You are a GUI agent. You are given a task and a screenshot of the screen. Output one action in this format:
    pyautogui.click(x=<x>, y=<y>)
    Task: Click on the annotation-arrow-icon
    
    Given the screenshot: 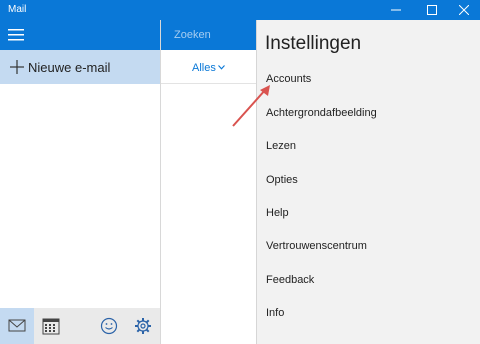 What is the action you would take?
    pyautogui.click(x=251, y=106)
    